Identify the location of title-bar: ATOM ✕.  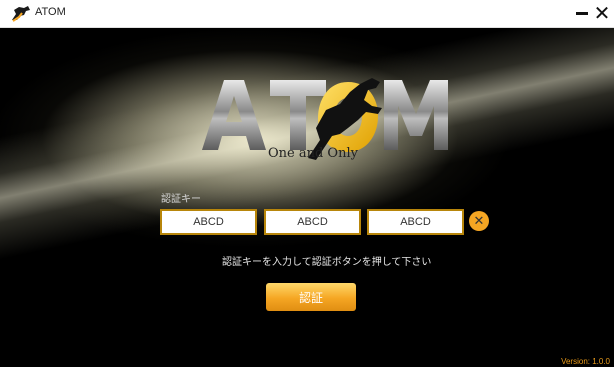
(307, 14).